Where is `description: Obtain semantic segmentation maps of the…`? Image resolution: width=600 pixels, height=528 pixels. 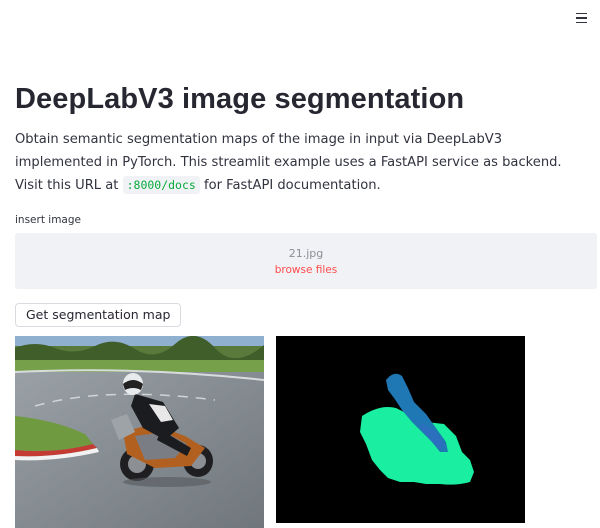 description: Obtain semantic segmentation maps of the… is located at coordinates (295, 162).